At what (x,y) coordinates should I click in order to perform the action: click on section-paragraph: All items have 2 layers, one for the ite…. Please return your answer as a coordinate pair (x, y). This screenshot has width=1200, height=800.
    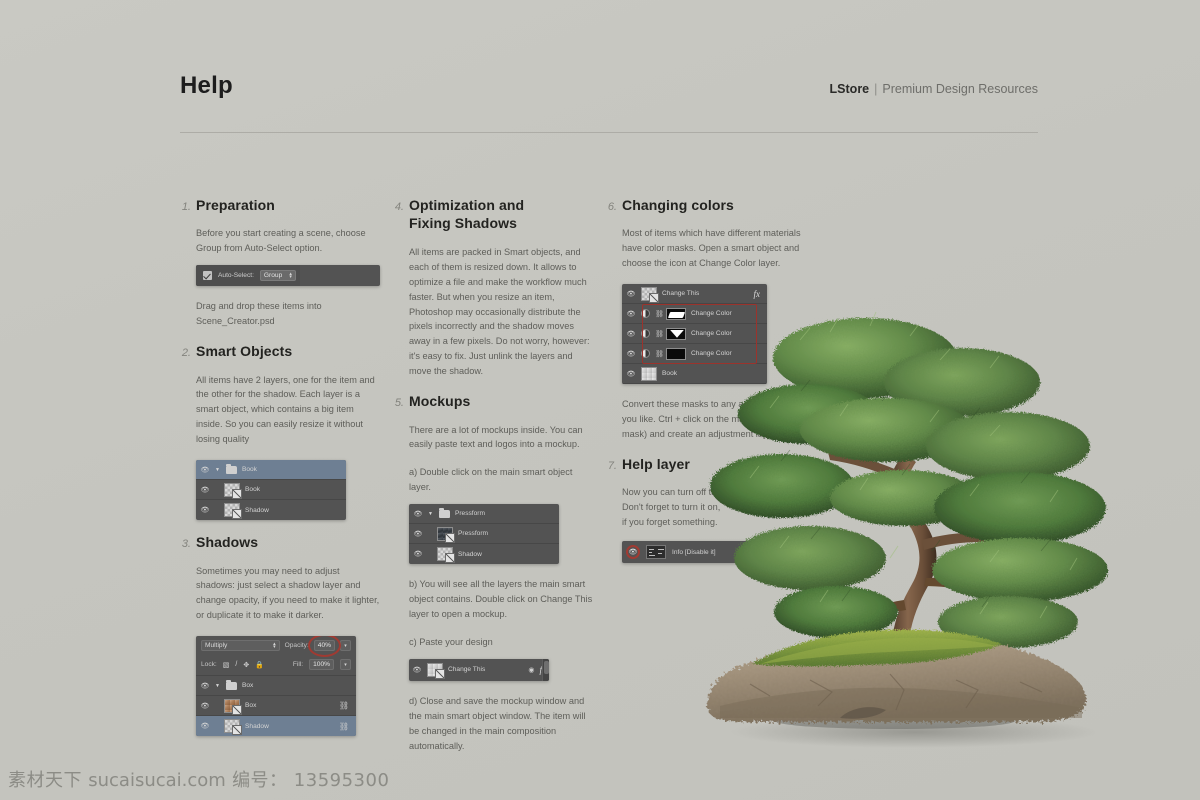
    Looking at the image, I should click on (285, 409).